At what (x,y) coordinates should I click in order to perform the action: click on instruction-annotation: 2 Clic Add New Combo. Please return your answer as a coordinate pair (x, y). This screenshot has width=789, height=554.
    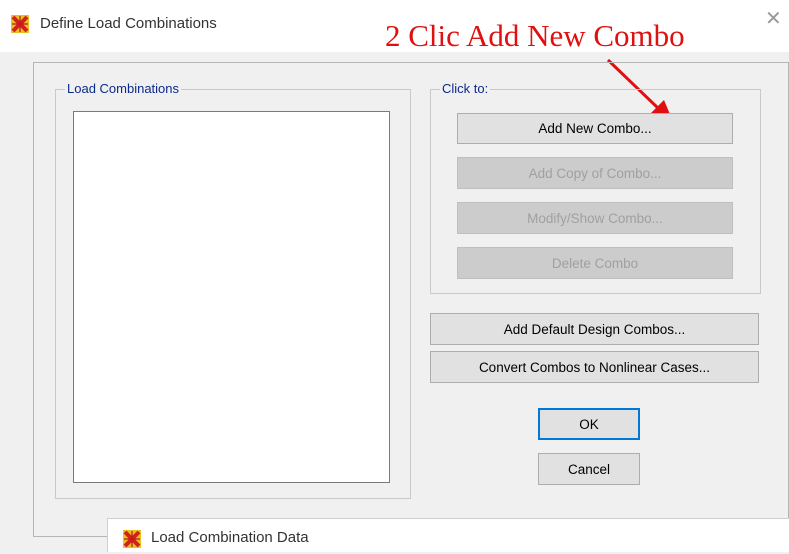
    Looking at the image, I should click on (535, 35).